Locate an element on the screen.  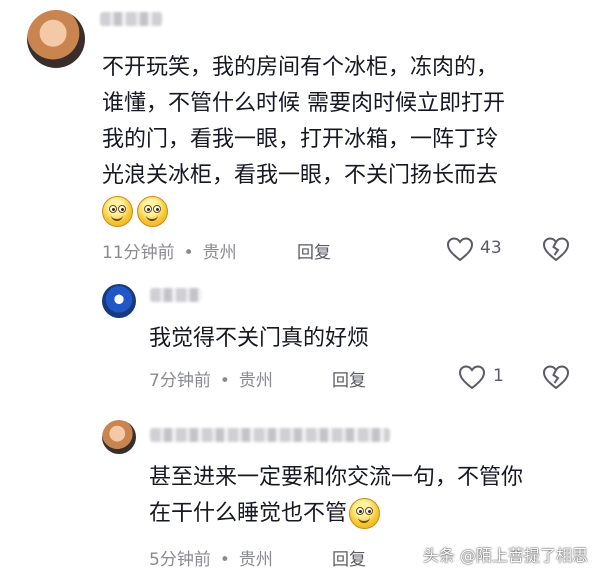
comment-meta: 11分钟前 • 贵州 is located at coordinates (169, 250).